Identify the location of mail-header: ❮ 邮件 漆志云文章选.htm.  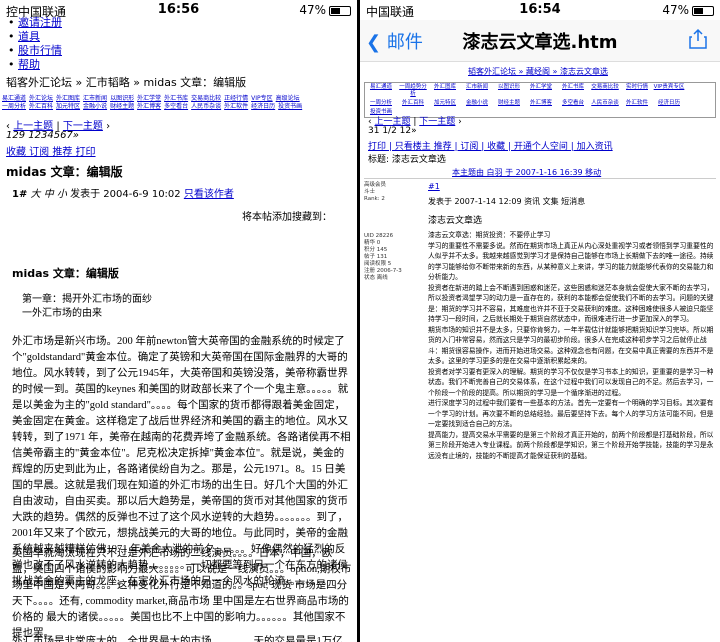
(540, 41).